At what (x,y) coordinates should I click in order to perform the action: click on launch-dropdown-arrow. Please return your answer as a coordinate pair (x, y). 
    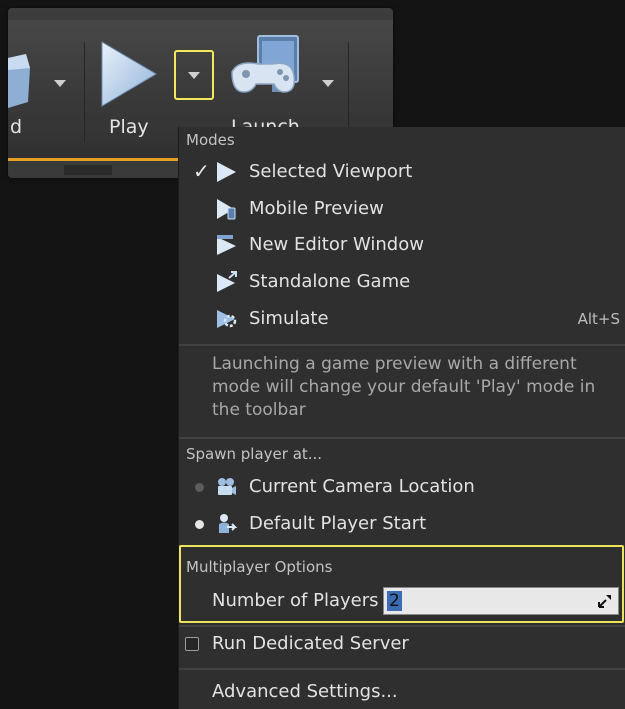
    Looking at the image, I should click on (328, 83).